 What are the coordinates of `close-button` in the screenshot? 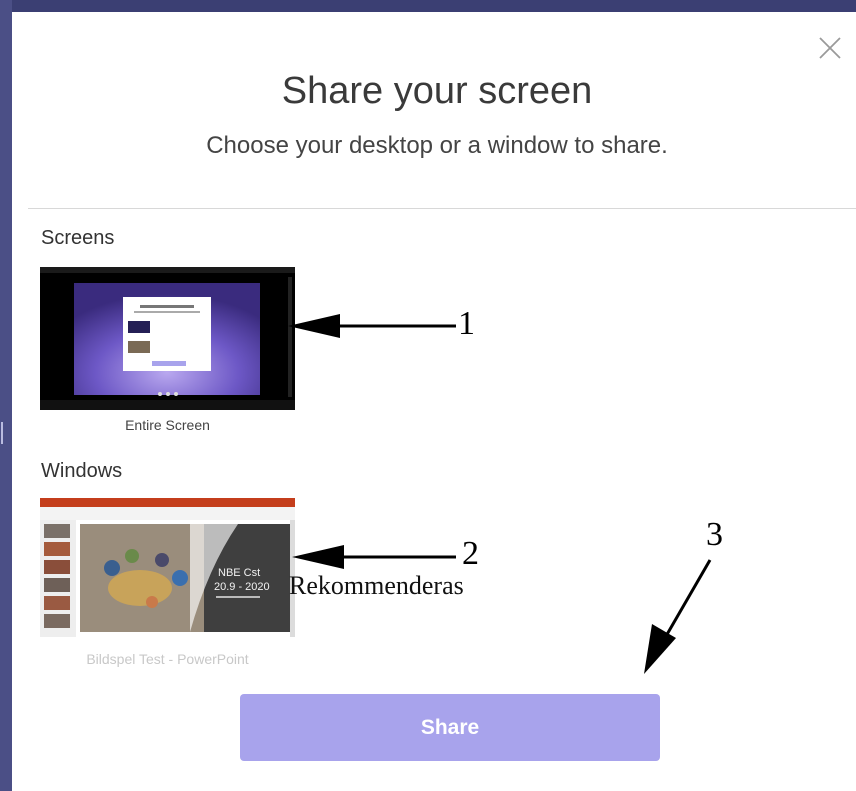 It's located at (830, 48).